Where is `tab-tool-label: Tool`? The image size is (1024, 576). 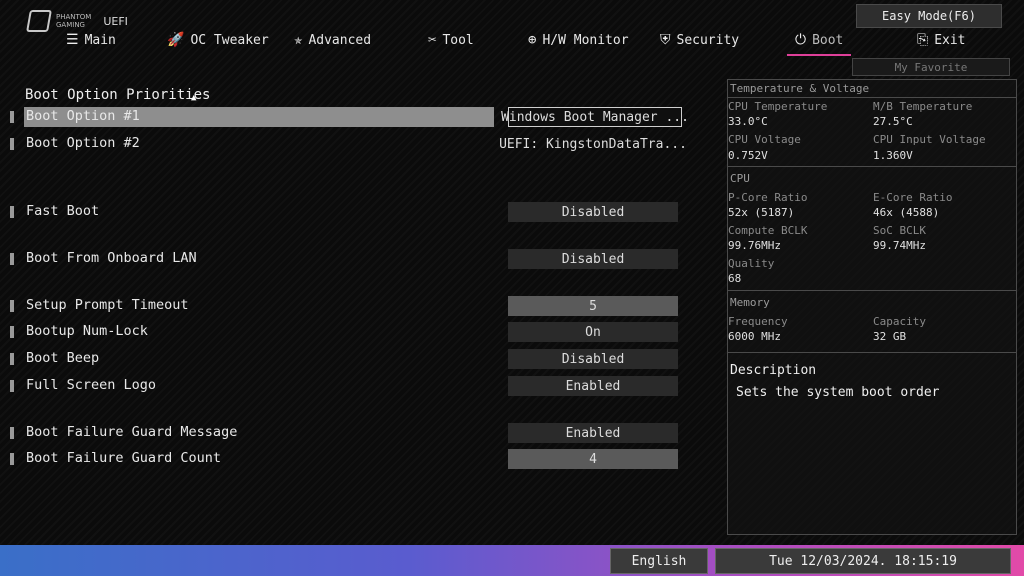 tab-tool-label: Tool is located at coordinates (458, 40).